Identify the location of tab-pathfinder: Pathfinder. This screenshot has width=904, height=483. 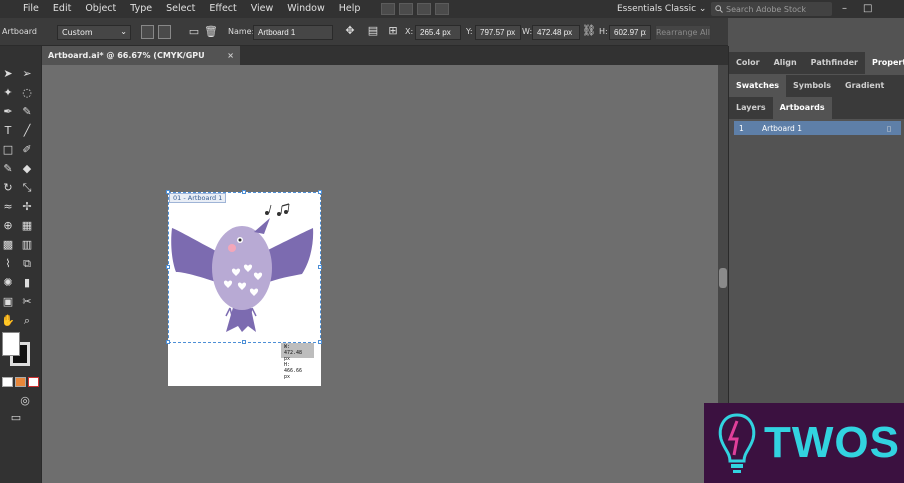
(834, 63).